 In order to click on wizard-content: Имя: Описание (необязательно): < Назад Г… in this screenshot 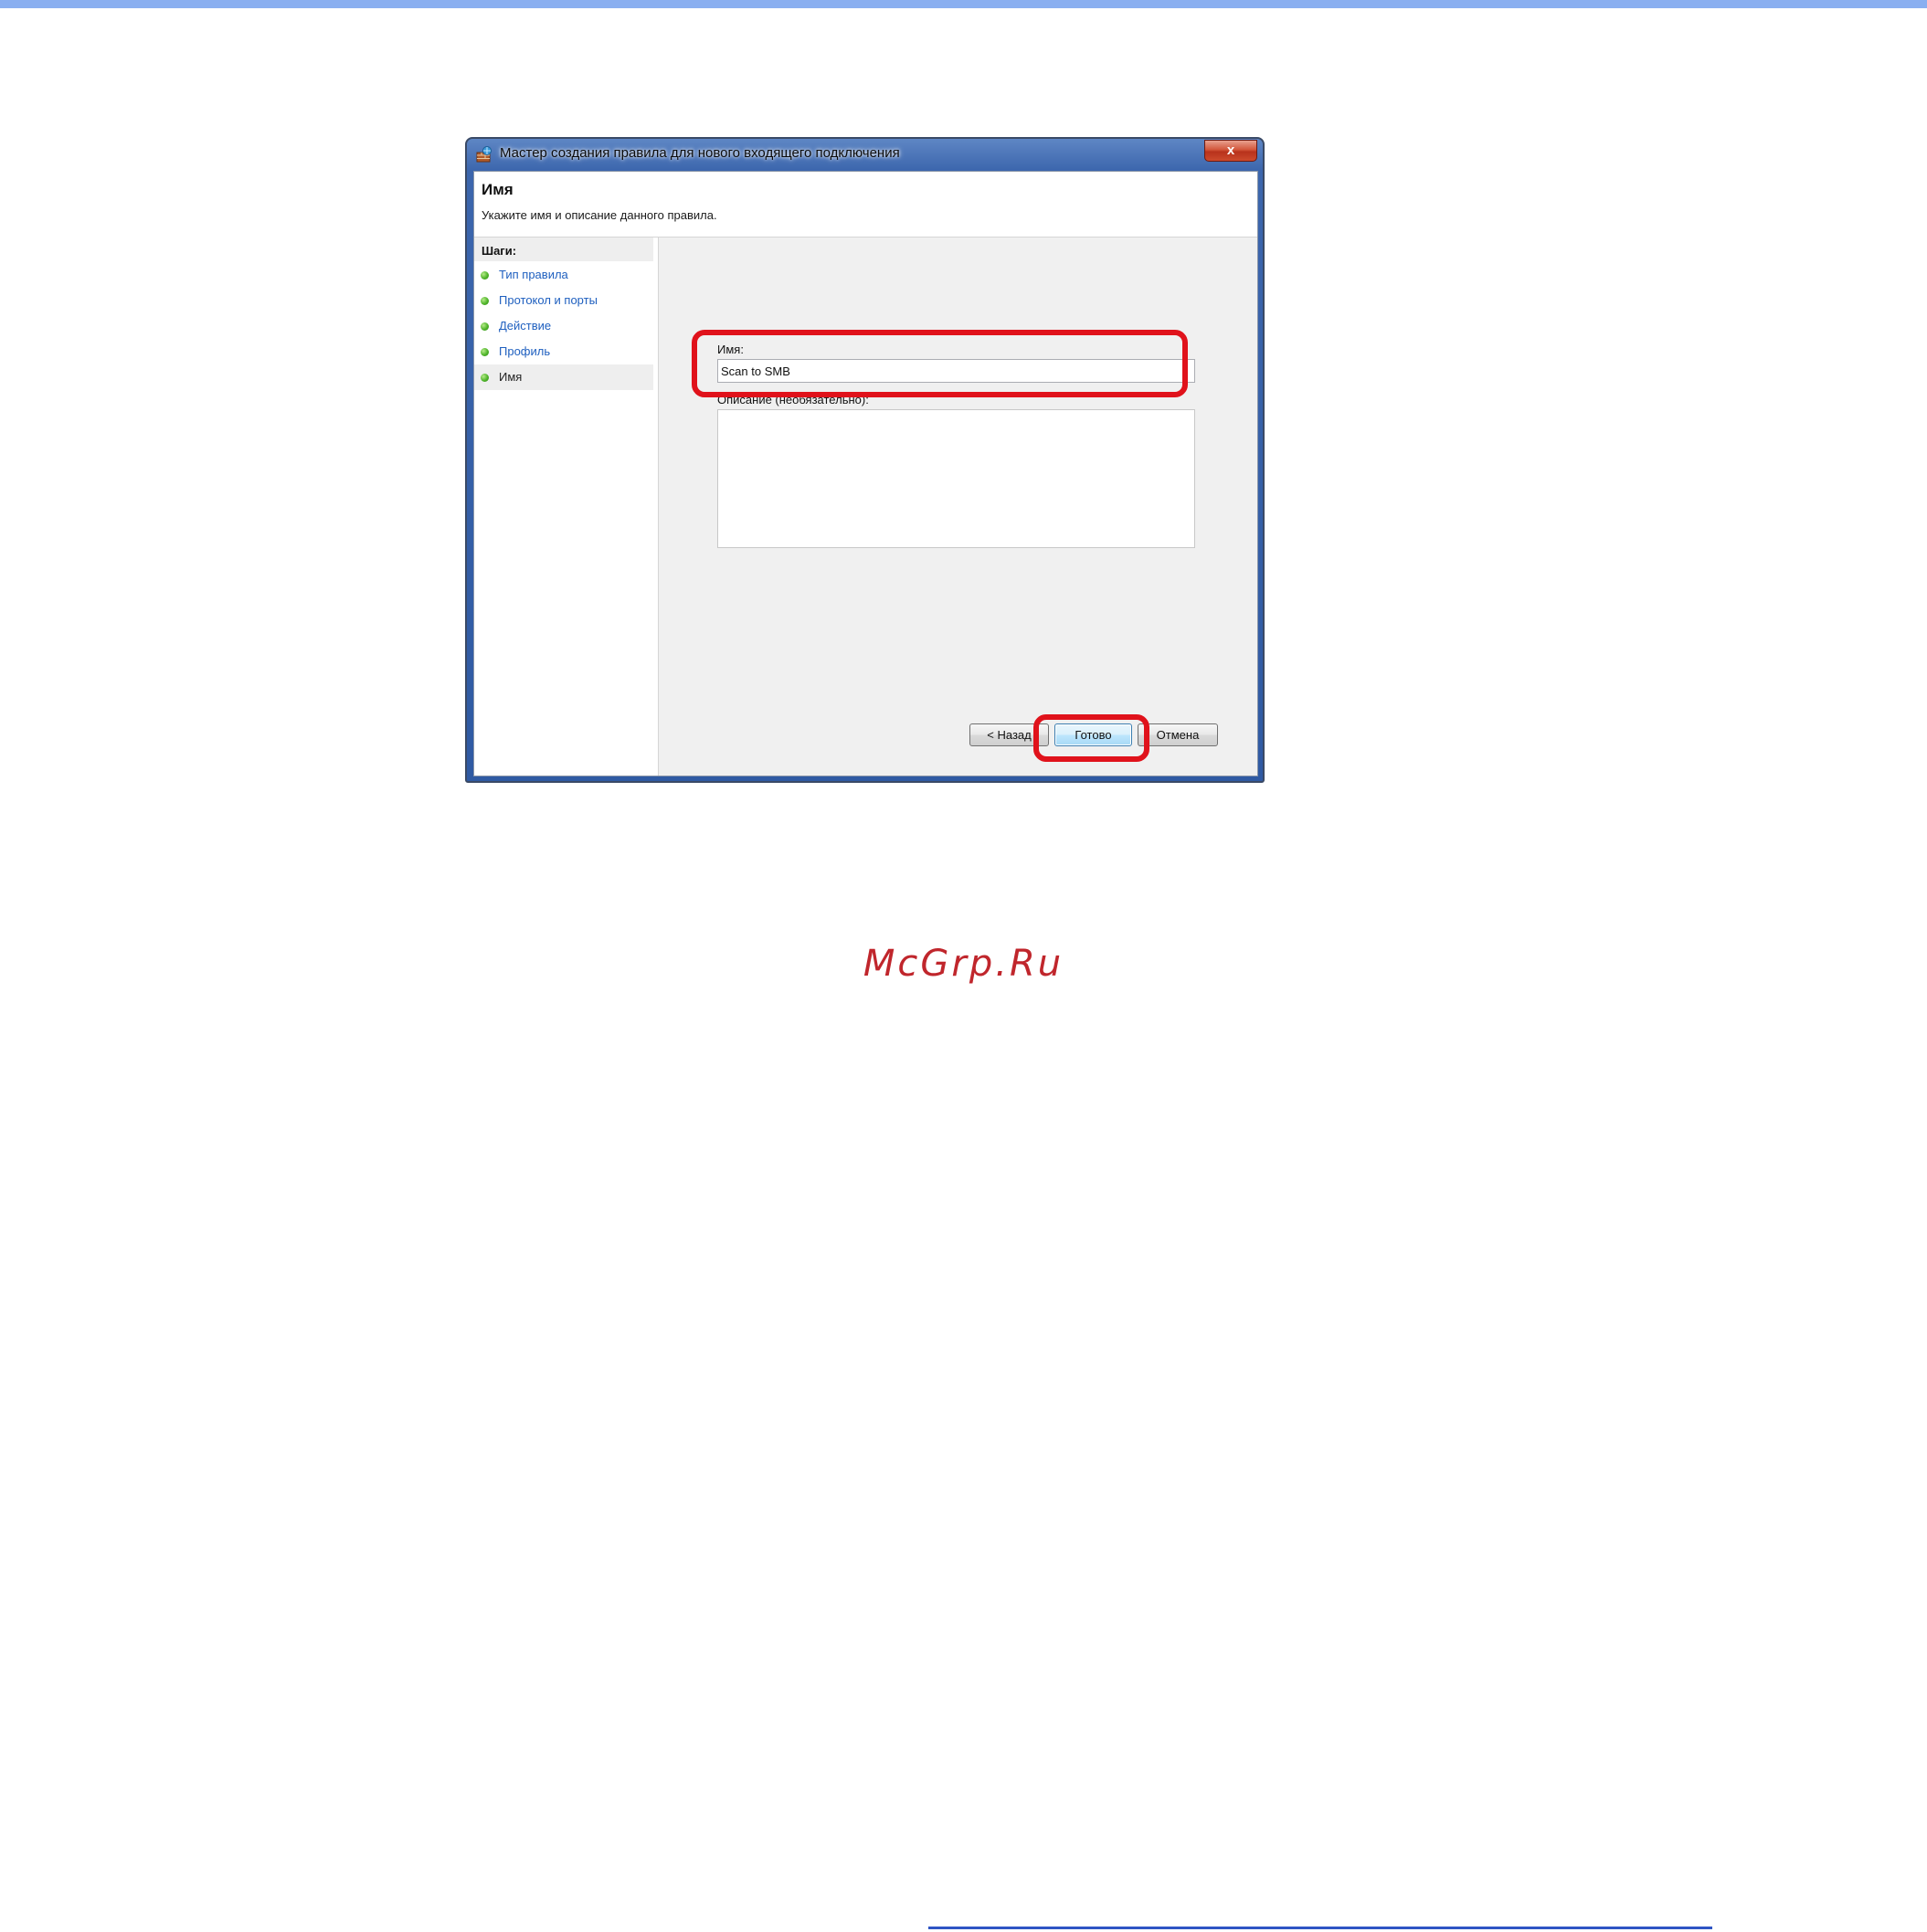, I will do `click(958, 507)`.